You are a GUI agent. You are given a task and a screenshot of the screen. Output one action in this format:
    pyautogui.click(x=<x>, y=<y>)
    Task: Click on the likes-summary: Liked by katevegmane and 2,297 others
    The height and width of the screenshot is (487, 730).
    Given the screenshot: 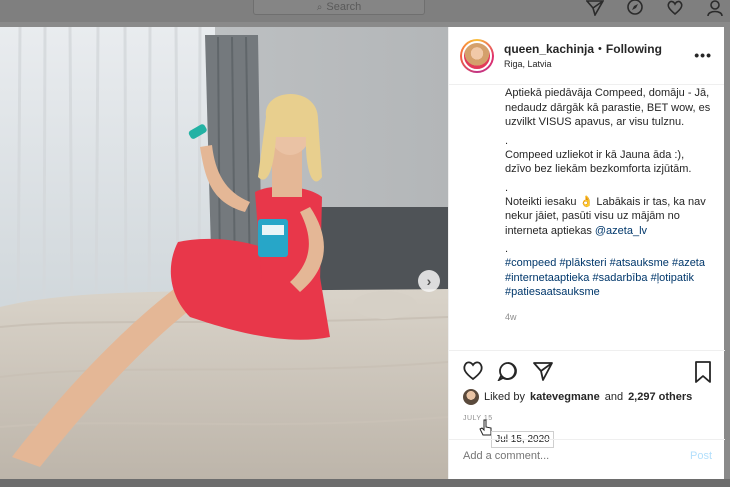 What is the action you would take?
    pyautogui.click(x=577, y=397)
    